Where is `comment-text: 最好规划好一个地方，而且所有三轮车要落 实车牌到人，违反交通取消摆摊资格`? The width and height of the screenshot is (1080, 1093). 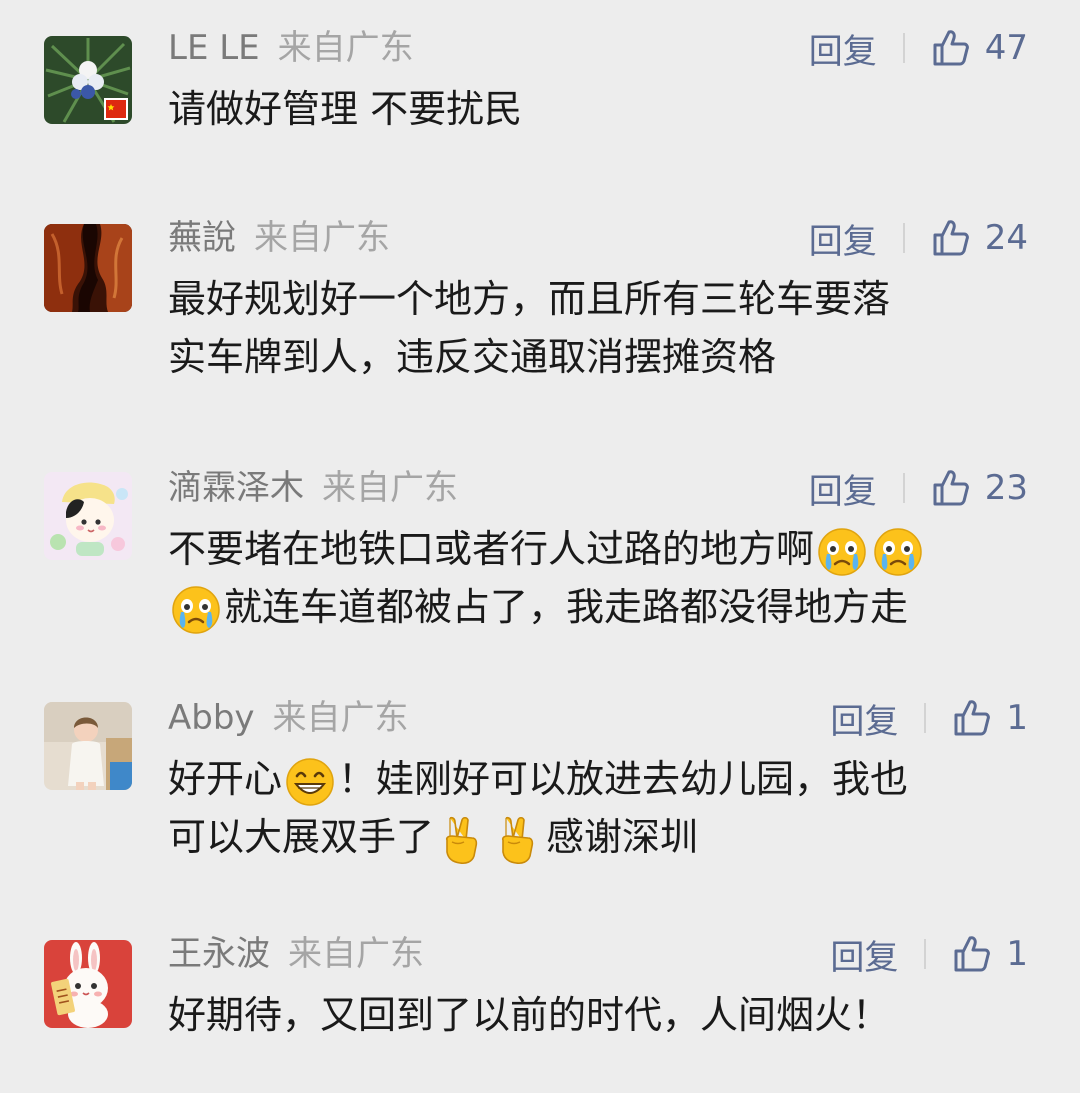 comment-text: 最好规划好一个地方，而且所有三轮车要落 实车牌到人，违反交通取消摆摊资格 is located at coordinates (603, 328).